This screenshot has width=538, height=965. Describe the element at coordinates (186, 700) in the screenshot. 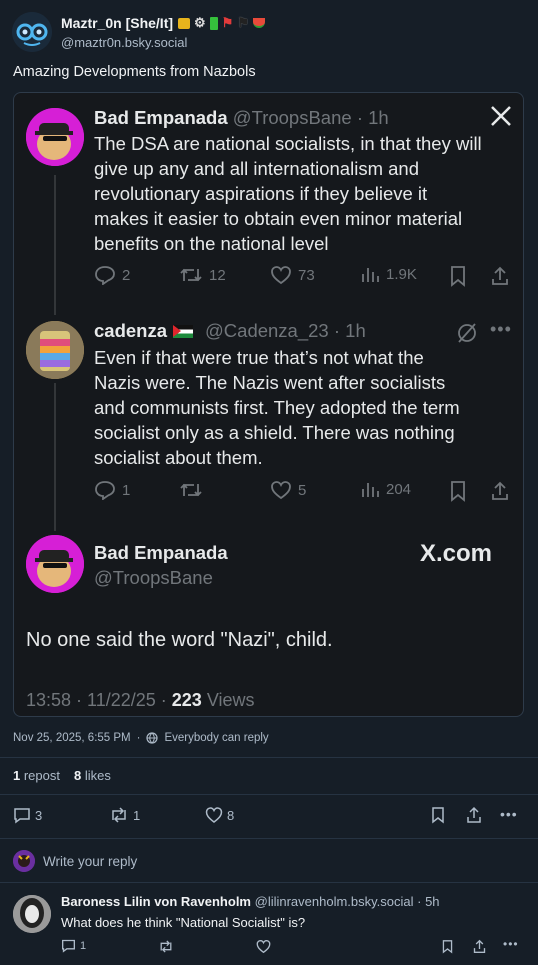

I see `tweet3-views-count: 223` at that location.